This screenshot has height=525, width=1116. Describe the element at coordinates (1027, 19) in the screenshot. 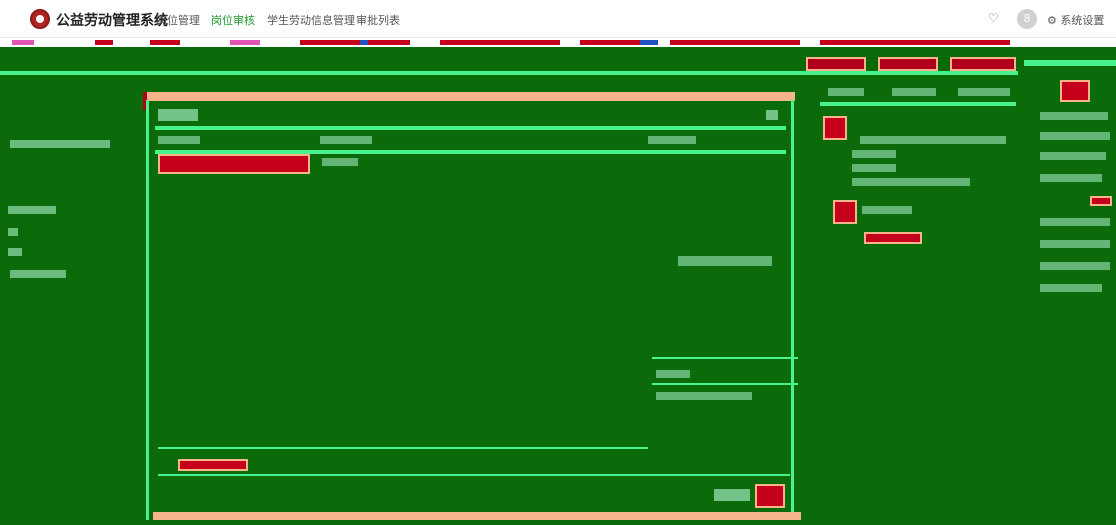

I see `avatar: 8` at that location.